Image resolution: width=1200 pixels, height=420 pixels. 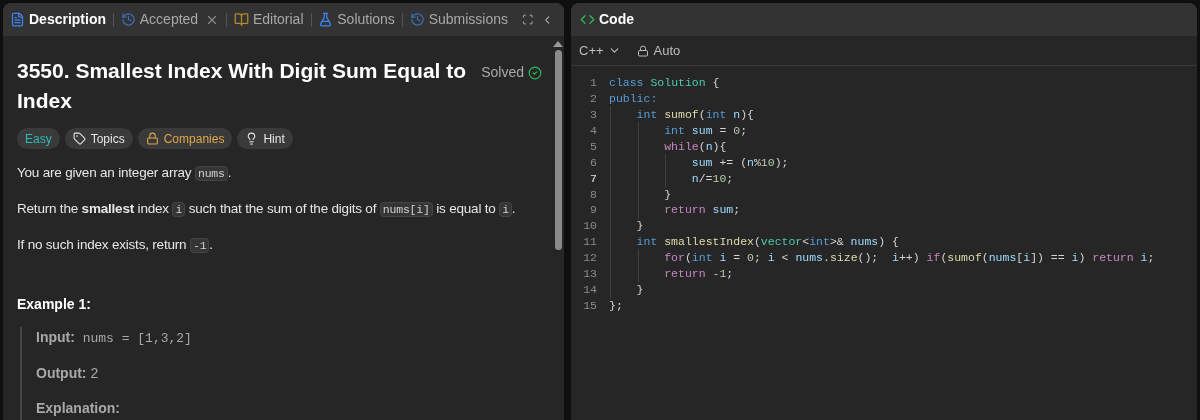 I want to click on code-line: };, so click(x=616, y=305).